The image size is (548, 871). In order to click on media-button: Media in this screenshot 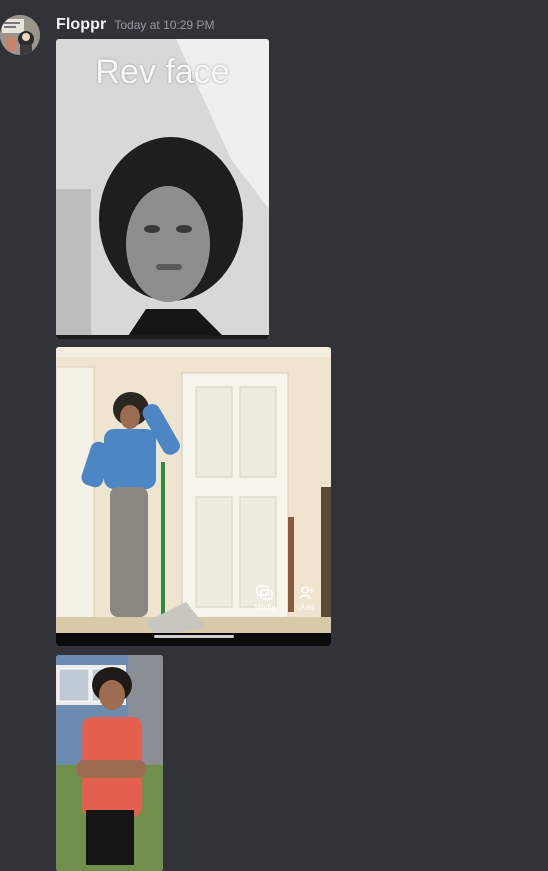, I will do `click(265, 598)`.